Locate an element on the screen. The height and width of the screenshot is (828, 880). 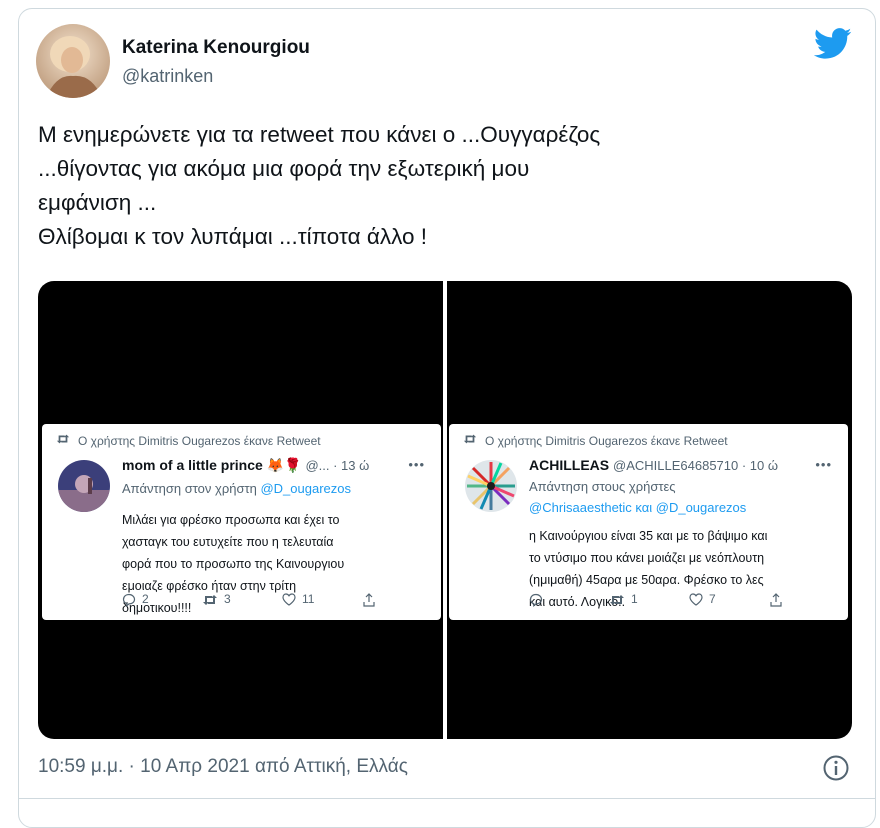
reply-prefix: Απάντηση στον χρήστη is located at coordinates (191, 488).